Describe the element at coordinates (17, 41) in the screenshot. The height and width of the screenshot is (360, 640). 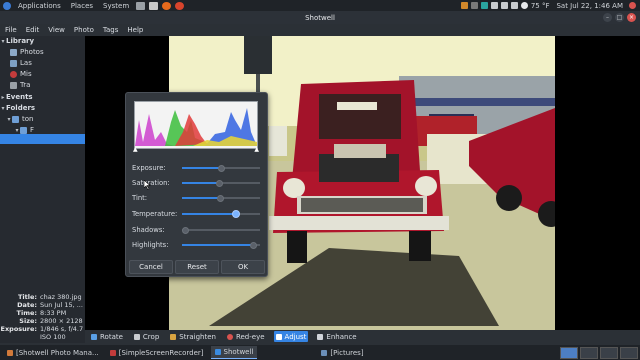
I see `sidebar-library: ▾ Library` at that location.